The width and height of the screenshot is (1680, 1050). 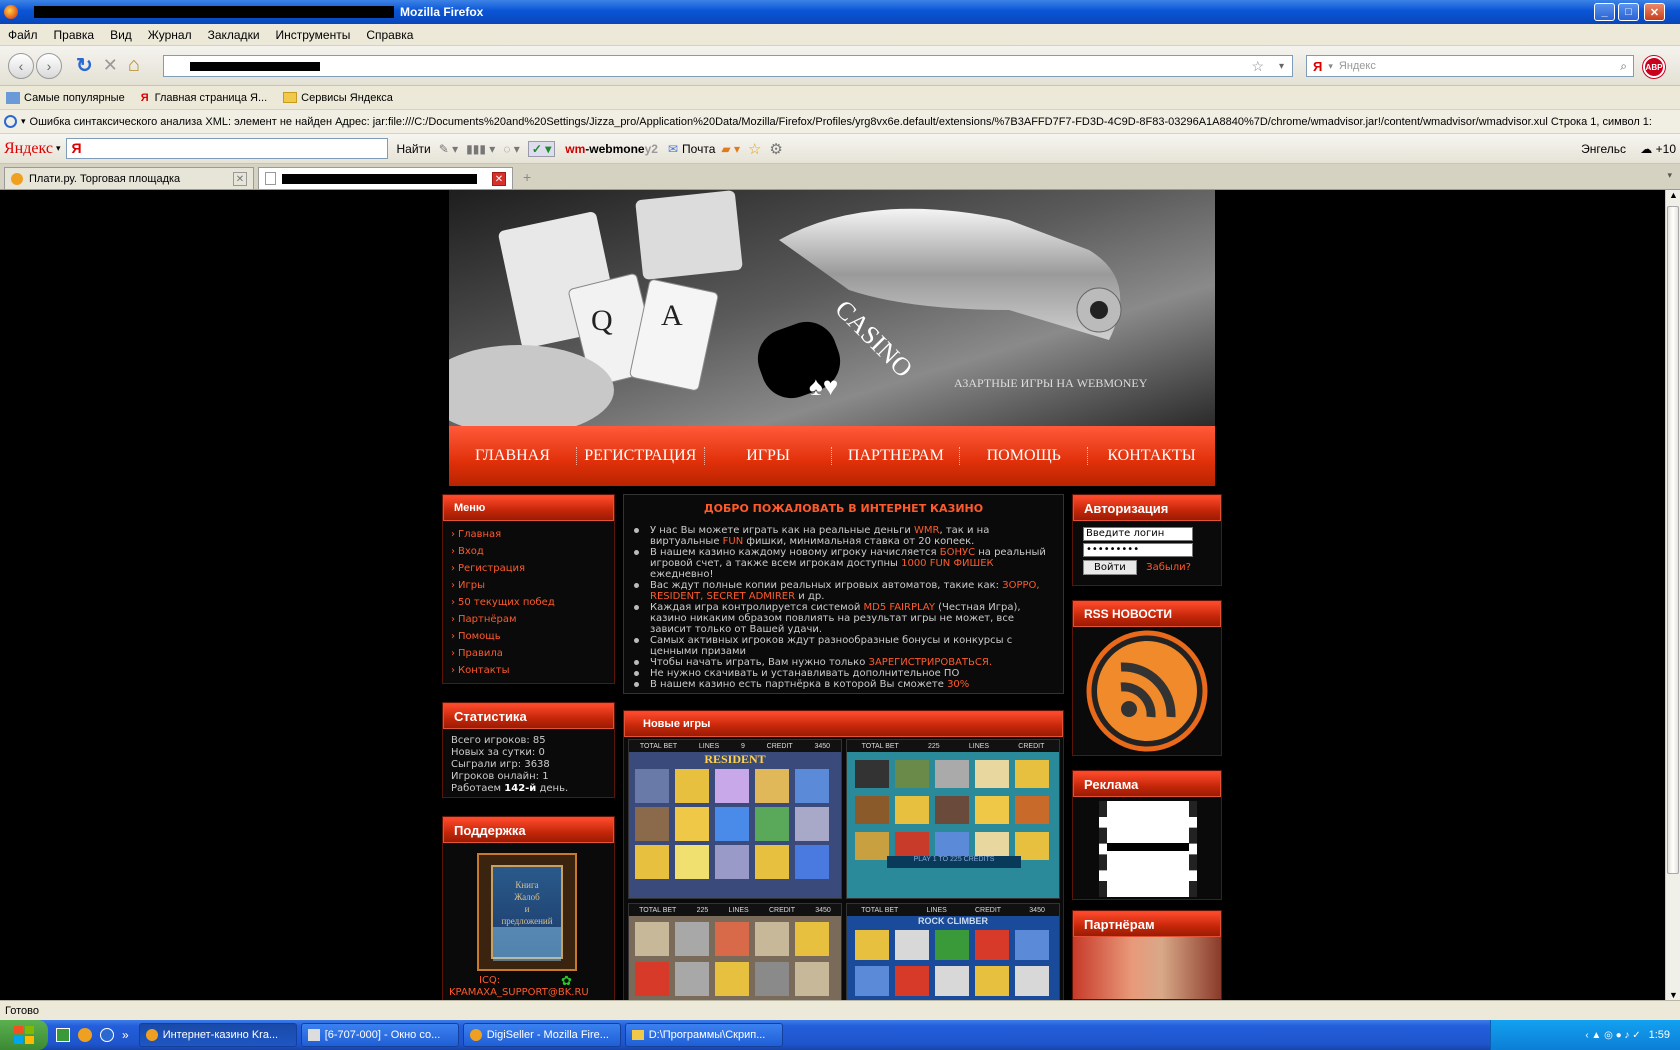 I want to click on menu-history: Журнал, so click(x=170, y=35).